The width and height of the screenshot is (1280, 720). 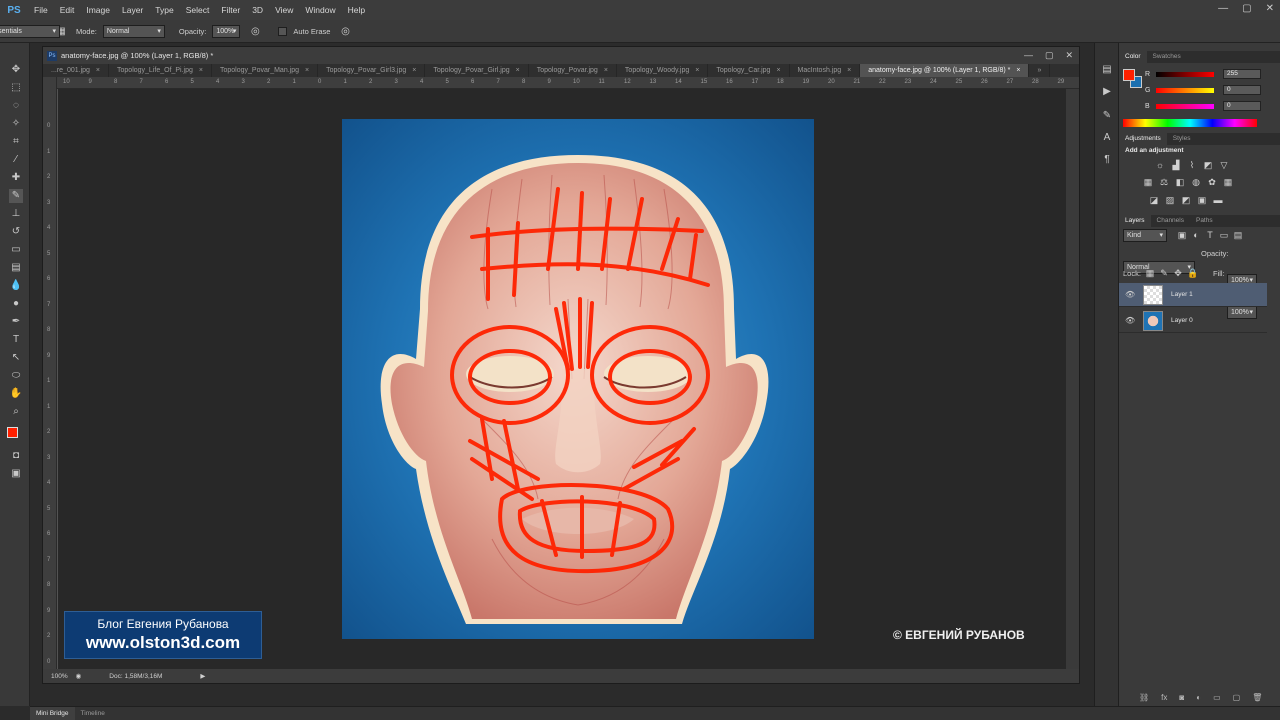 I want to click on dodge-tool-icon: ●, so click(x=16, y=304).